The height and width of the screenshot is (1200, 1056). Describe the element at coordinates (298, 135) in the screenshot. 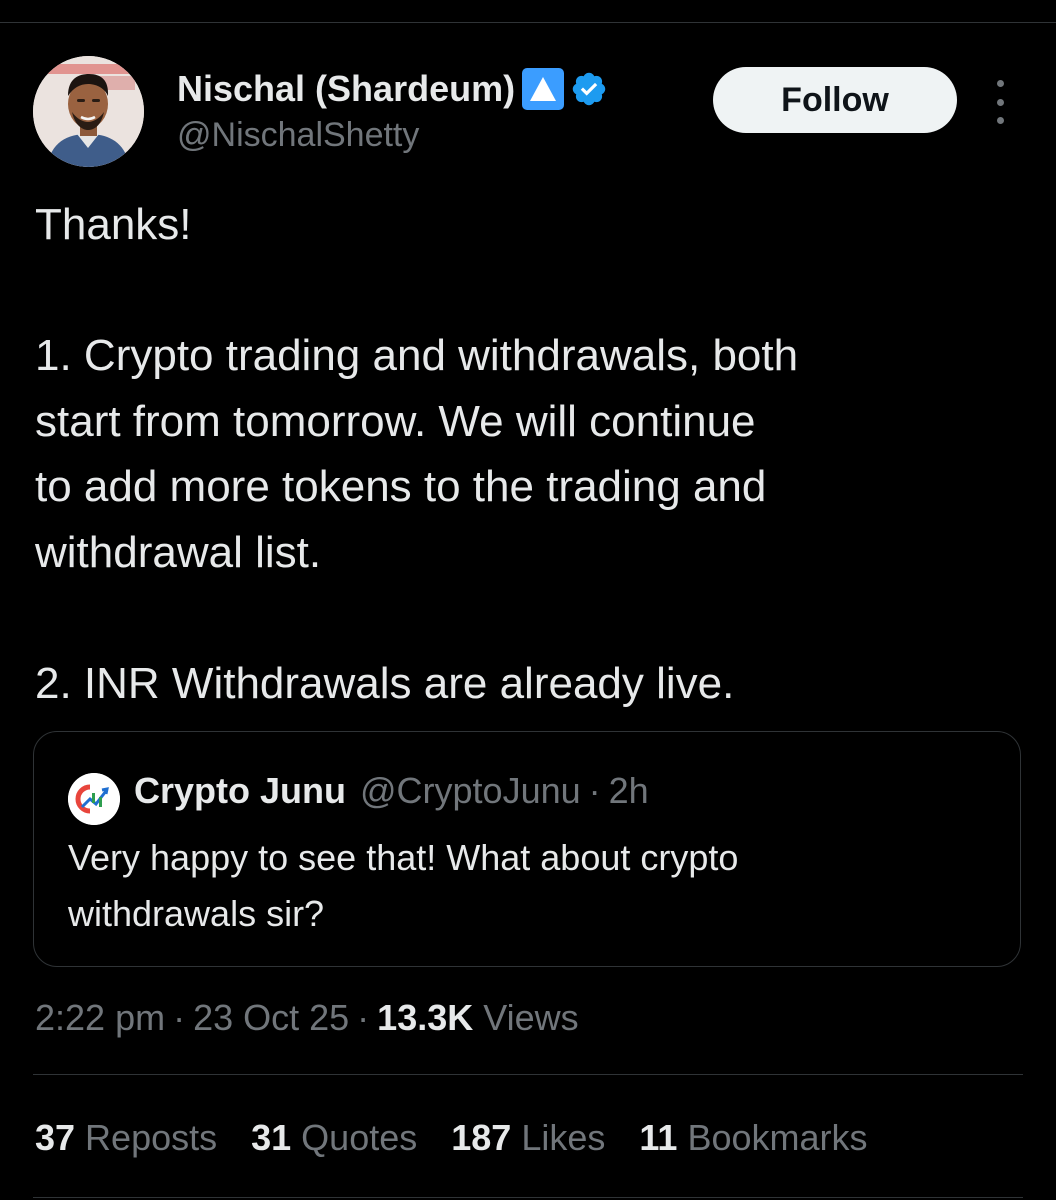

I see `author-handle: @NischalShetty` at that location.